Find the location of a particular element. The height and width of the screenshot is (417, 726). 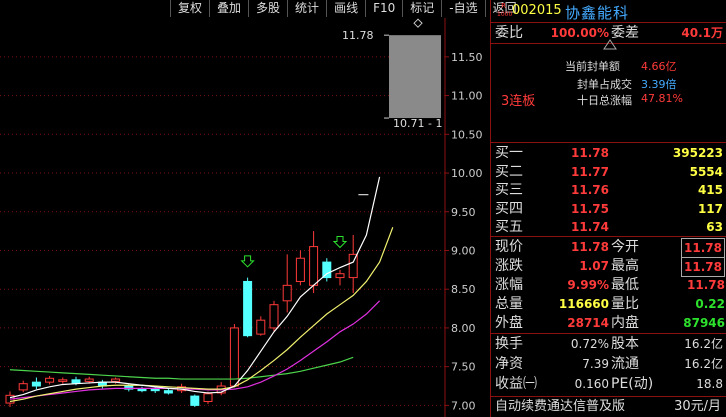

y-tick-label: 11.50 is located at coordinates (467, 57).